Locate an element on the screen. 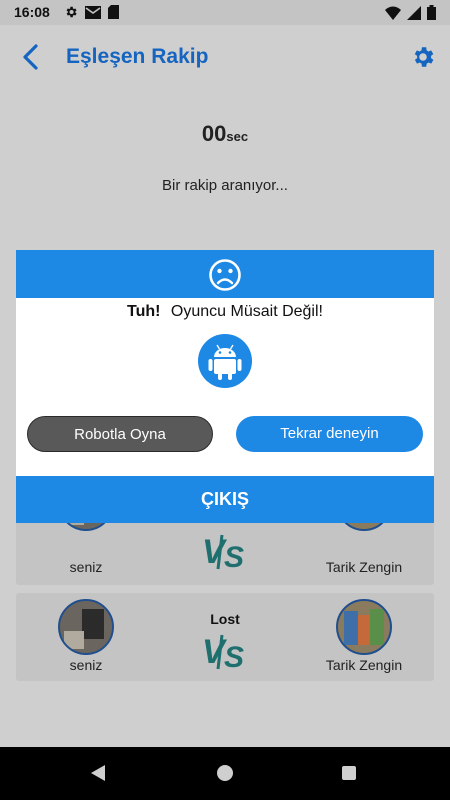 Image resolution: width=450 pixels, height=800 pixels. match-card: seniz Lost V S Tarik Zengin is located at coordinates (225, 637).